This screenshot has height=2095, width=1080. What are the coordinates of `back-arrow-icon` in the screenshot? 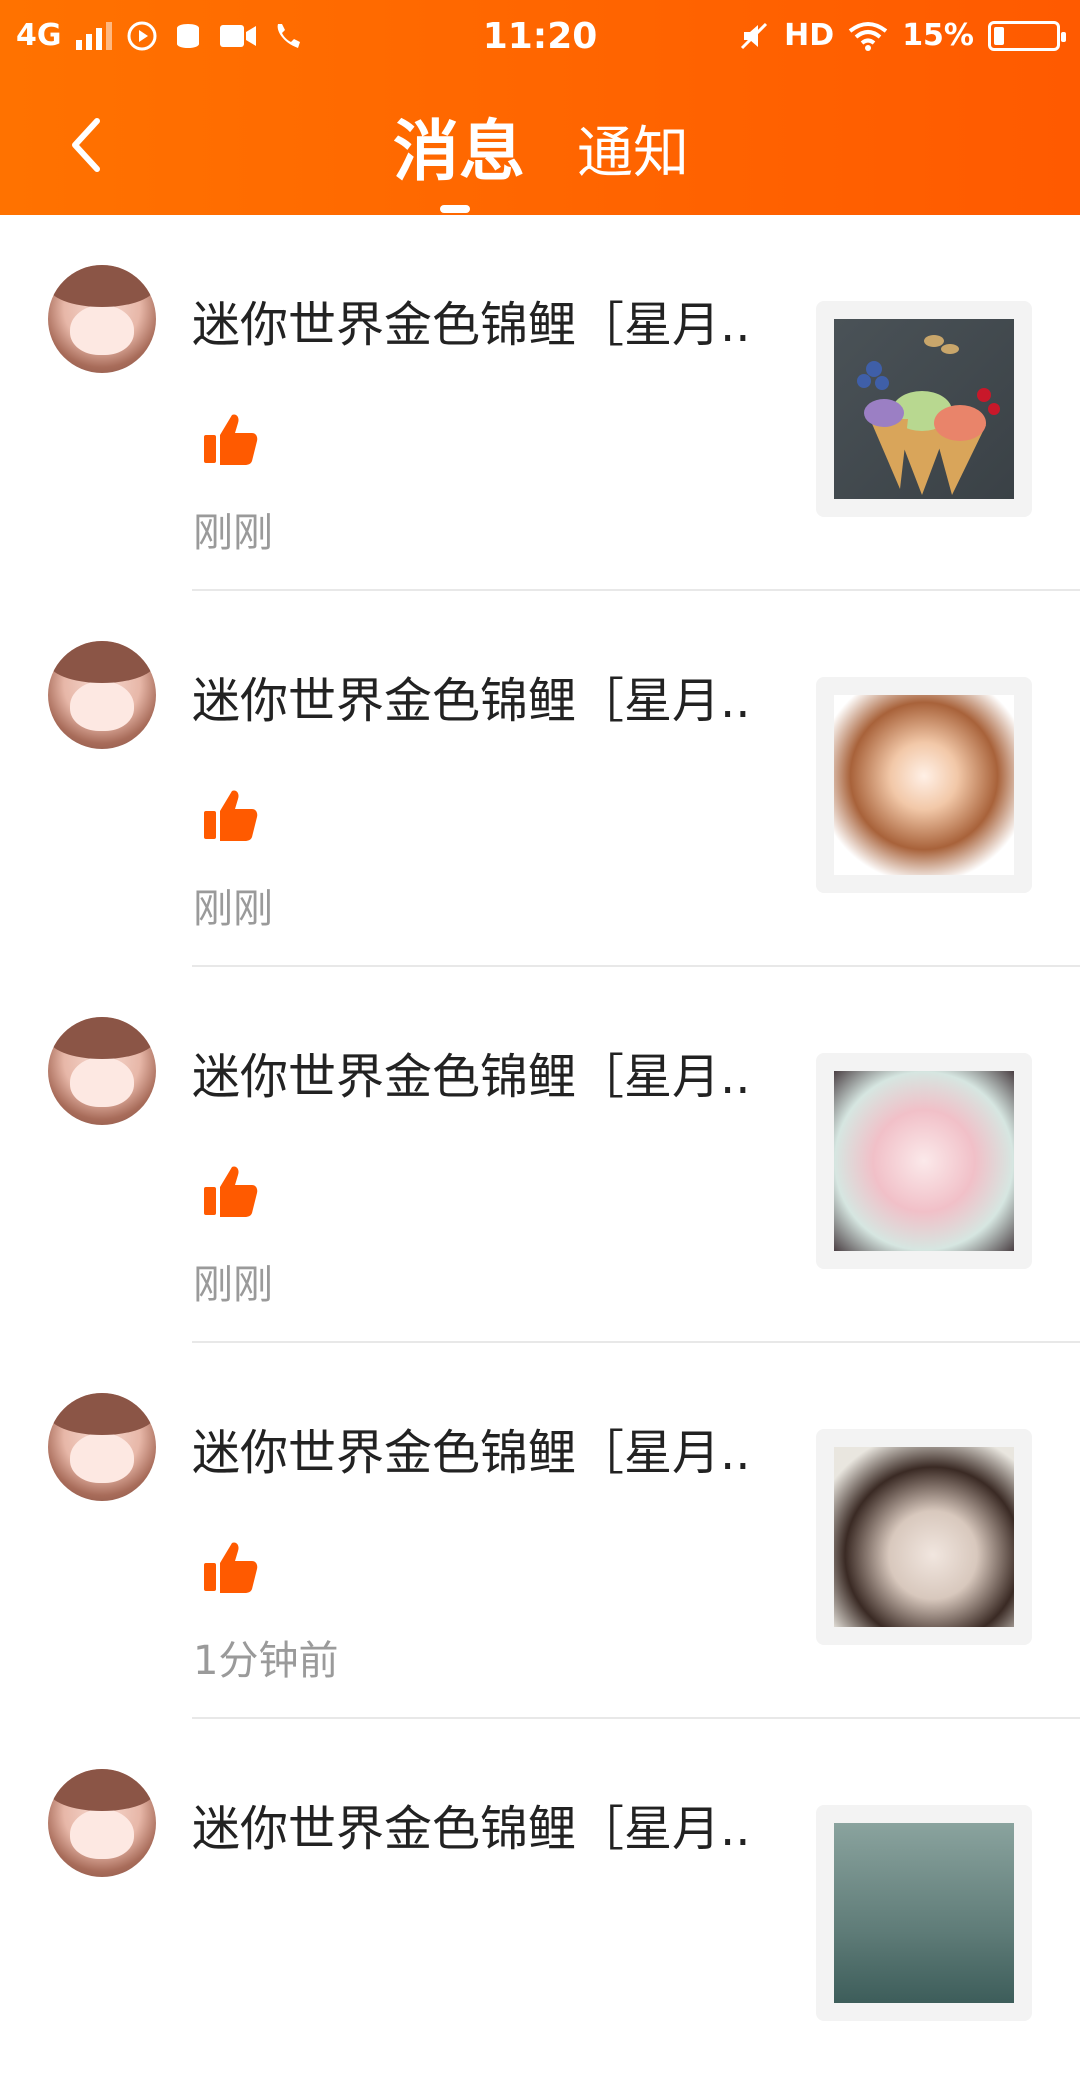 It's located at (86, 145).